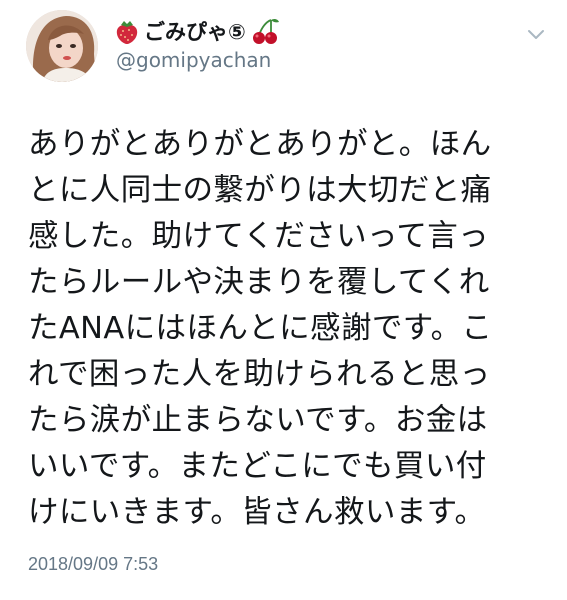 Image resolution: width=567 pixels, height=600 pixels. Describe the element at coordinates (260, 144) in the screenshot. I see `tweet-text-line: ありがとありがとありがと。ほん` at that location.